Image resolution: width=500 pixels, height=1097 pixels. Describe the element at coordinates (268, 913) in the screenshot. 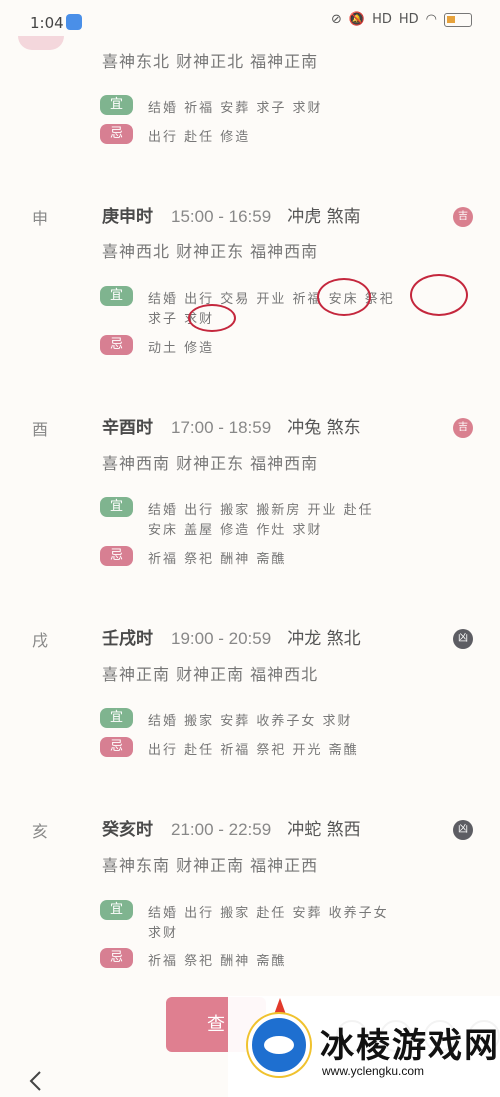

I see `yi-items: 结婚 出行 搬家 赴任 安葬 收养子女` at that location.